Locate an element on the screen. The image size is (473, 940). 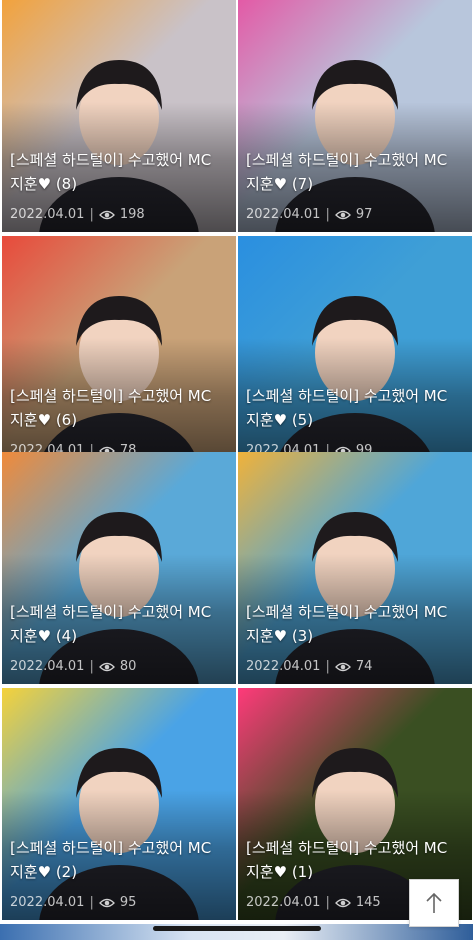
arrow-up-icon is located at coordinates (434, 902).